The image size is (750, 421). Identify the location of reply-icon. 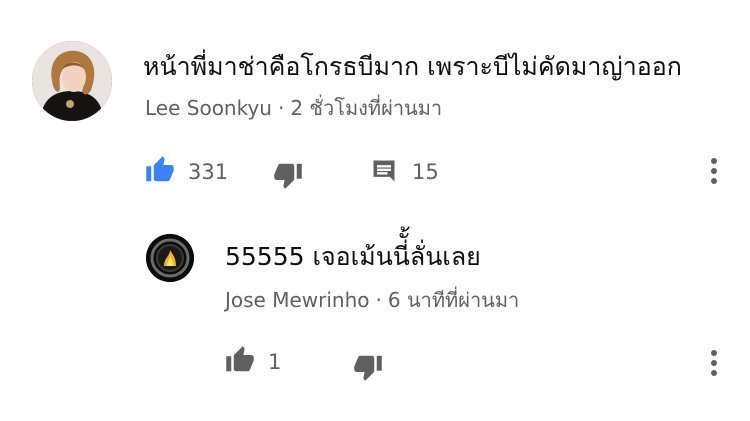
(384, 171).